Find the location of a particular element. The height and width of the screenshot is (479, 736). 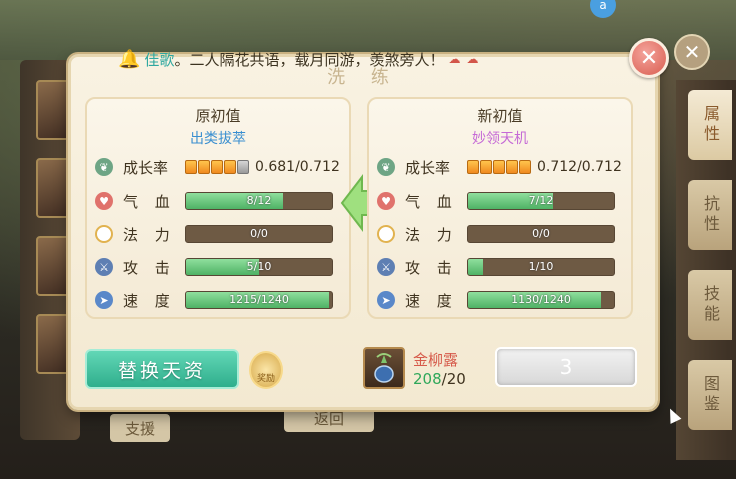

growth-row: ❦ 成长率 0.681/0.712 is located at coordinates (218, 167).